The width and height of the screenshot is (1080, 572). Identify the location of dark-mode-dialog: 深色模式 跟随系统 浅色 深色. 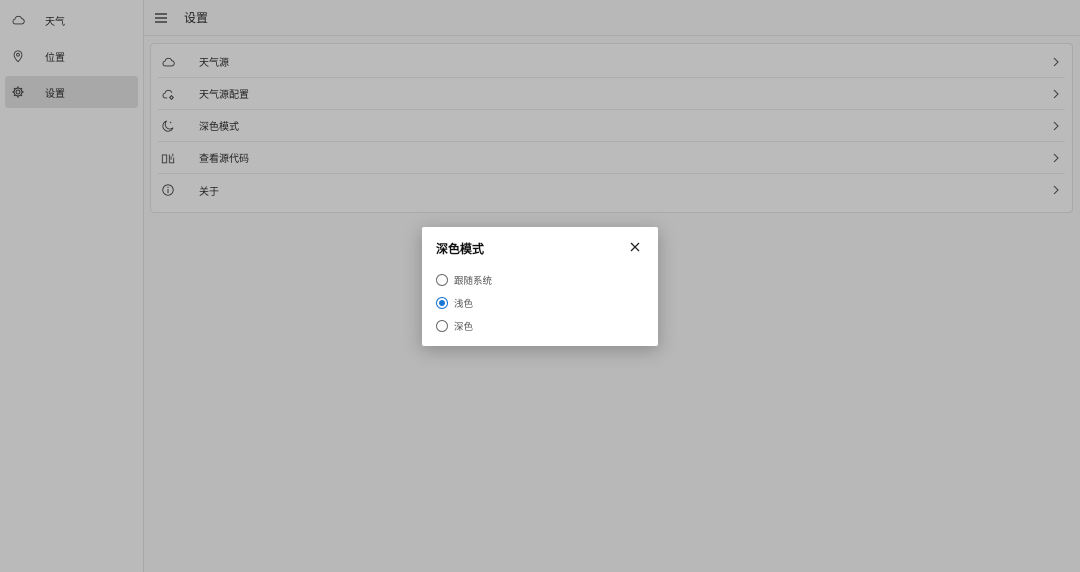
(540, 286).